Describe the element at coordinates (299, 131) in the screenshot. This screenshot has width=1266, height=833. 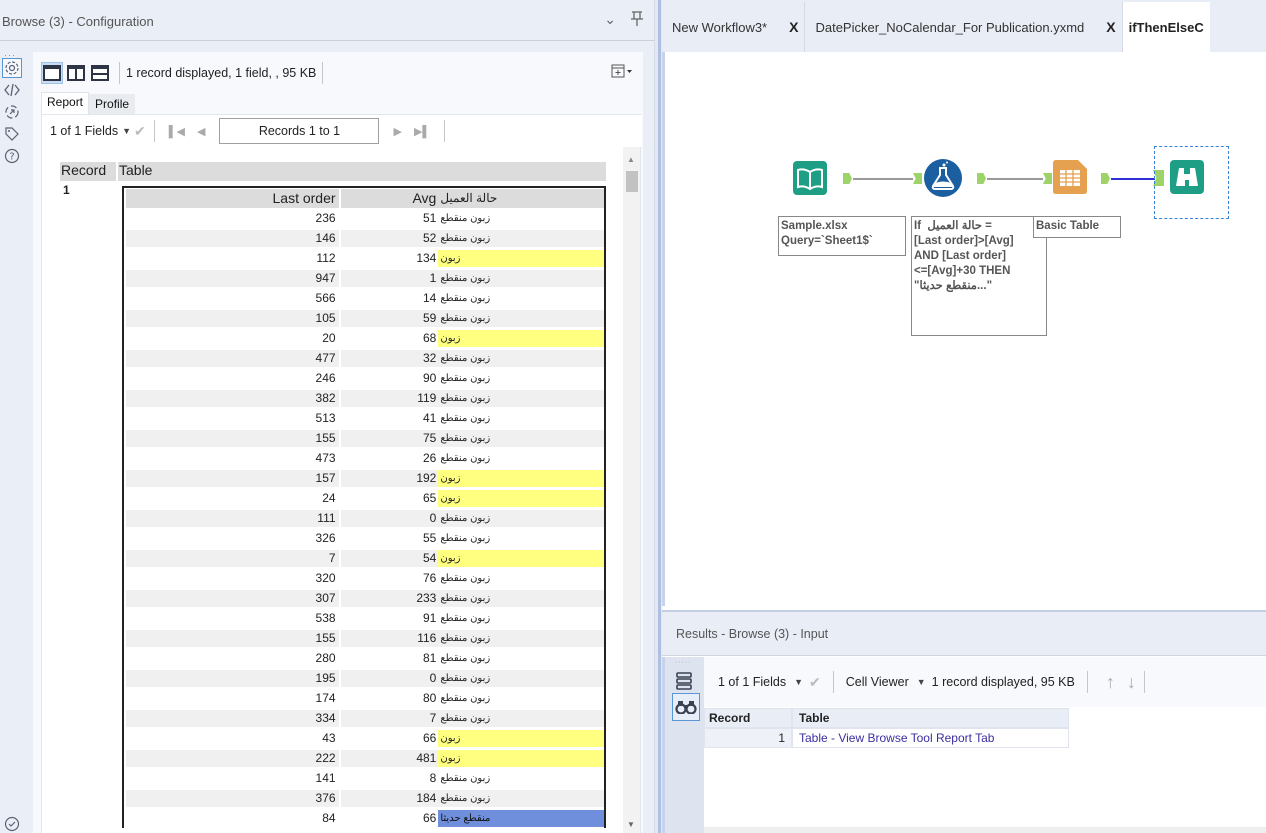
I see `records-range-field: Records 1 to 1` at that location.